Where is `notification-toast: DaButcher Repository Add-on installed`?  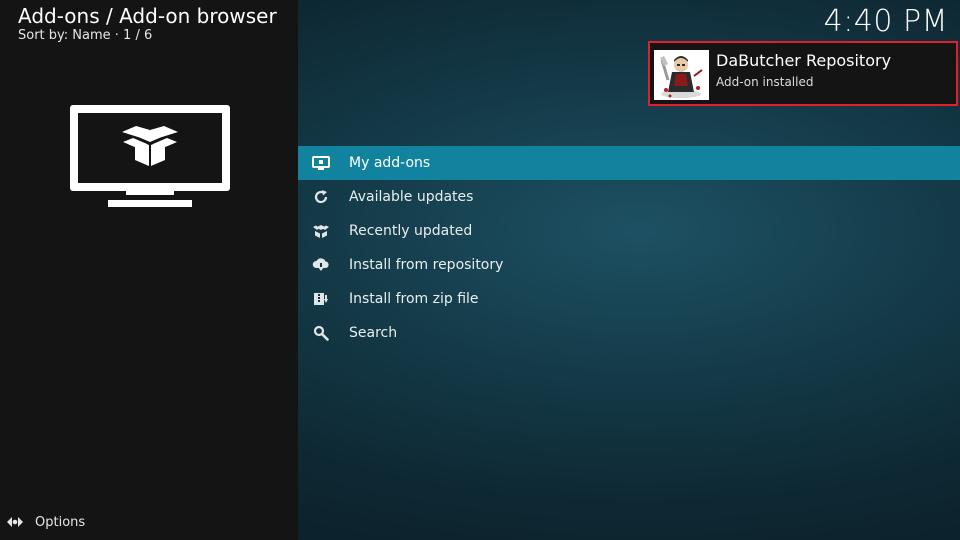 notification-toast: DaButcher Repository Add-on installed is located at coordinates (803, 73).